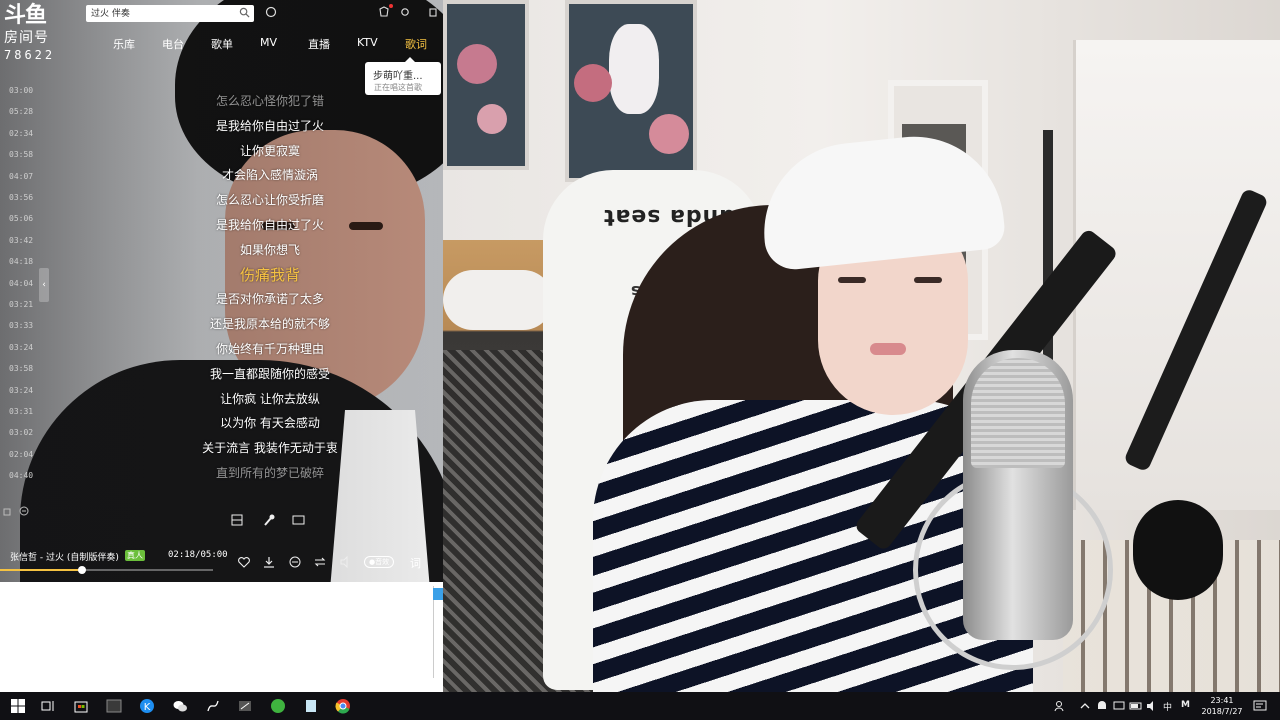 This screenshot has width=1280, height=720. I want to click on nav-radio: 电台, so click(173, 44).